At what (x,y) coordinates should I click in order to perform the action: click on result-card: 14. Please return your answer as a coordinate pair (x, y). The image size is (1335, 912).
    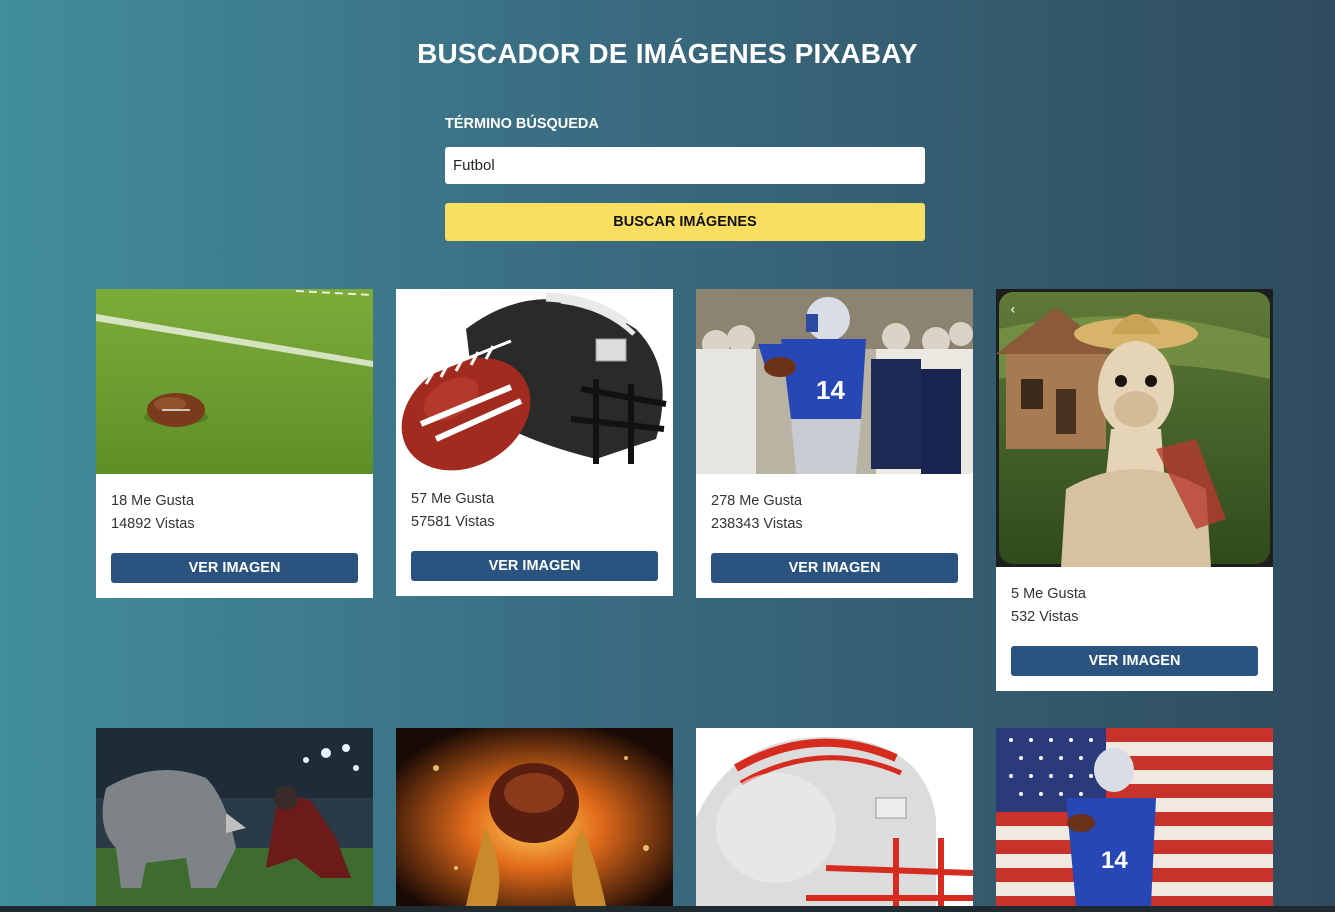
    Looking at the image, I should click on (1134, 817).